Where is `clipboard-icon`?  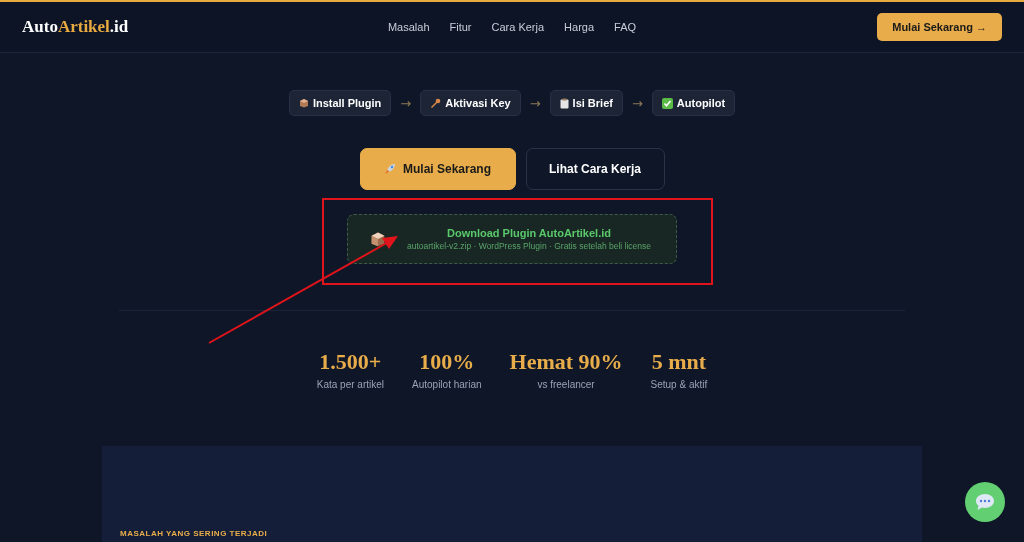
clipboard-icon is located at coordinates (564, 103).